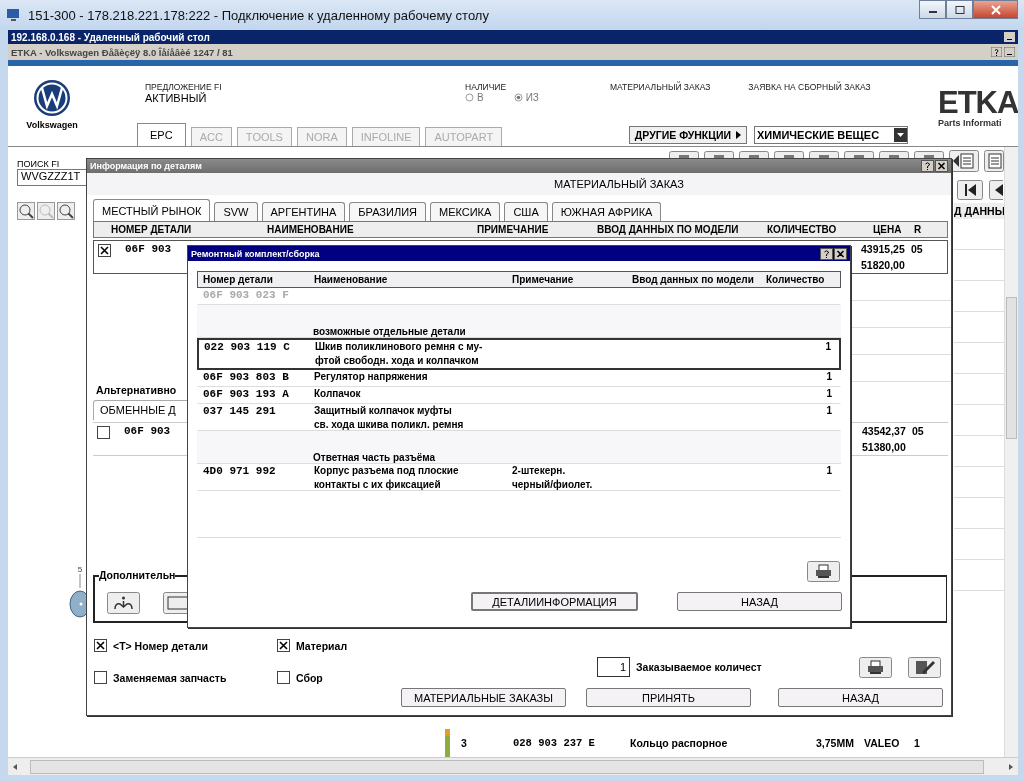 This screenshot has height=781, width=1024. I want to click on vertical-scrollbar, so click(1011, 452).